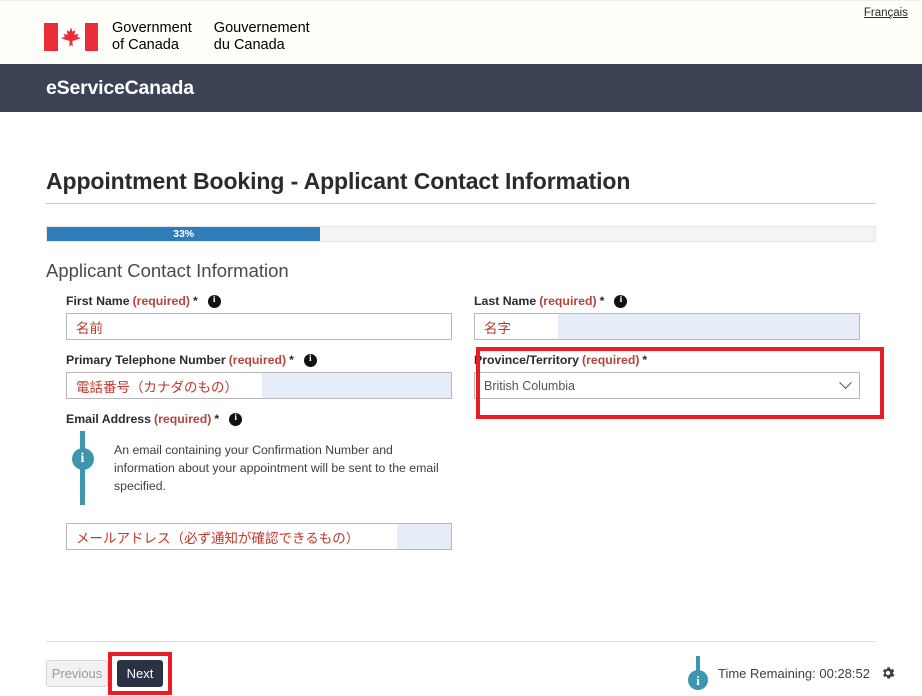  What do you see at coordinates (195, 301) in the screenshot?
I see `first-name-asterisk: *` at bounding box center [195, 301].